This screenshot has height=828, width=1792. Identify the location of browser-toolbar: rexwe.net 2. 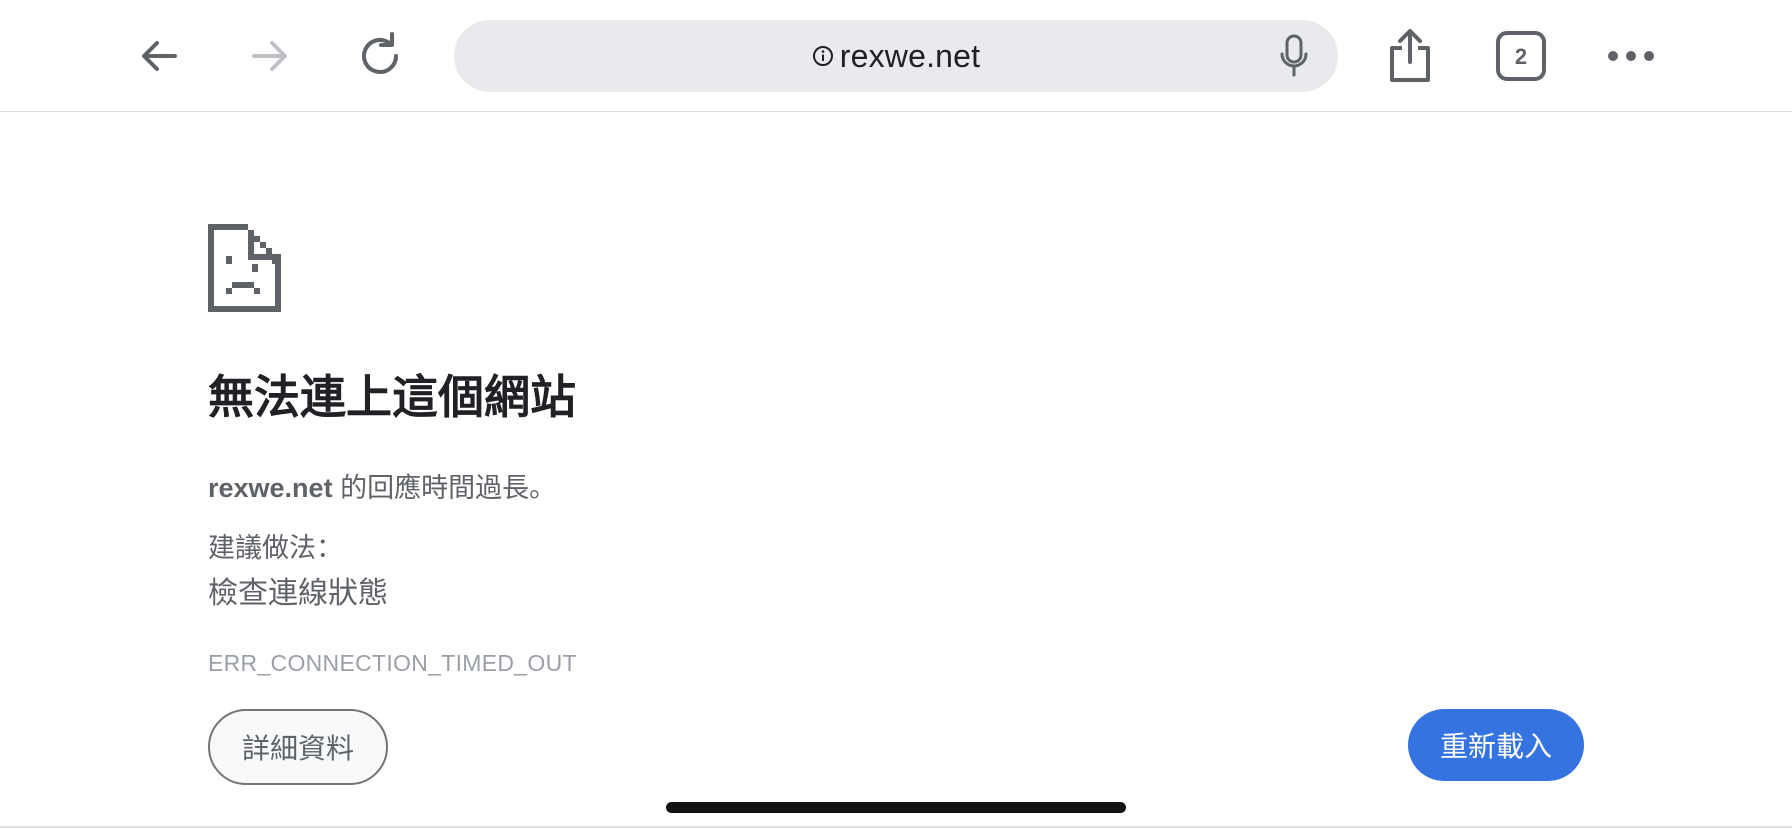
(896, 56).